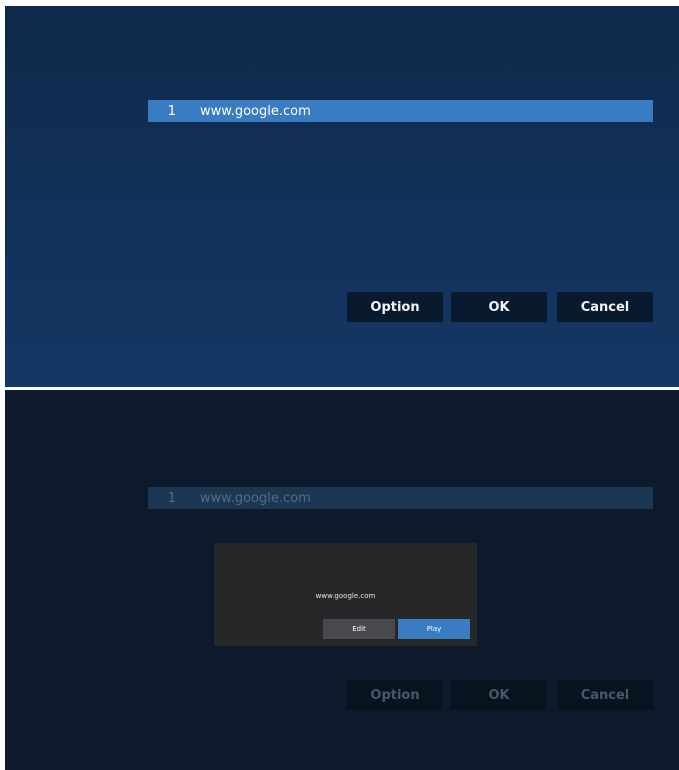  Describe the element at coordinates (400, 498) in the screenshot. I see `url-list-item-dimmed: 1 www.google.com` at that location.